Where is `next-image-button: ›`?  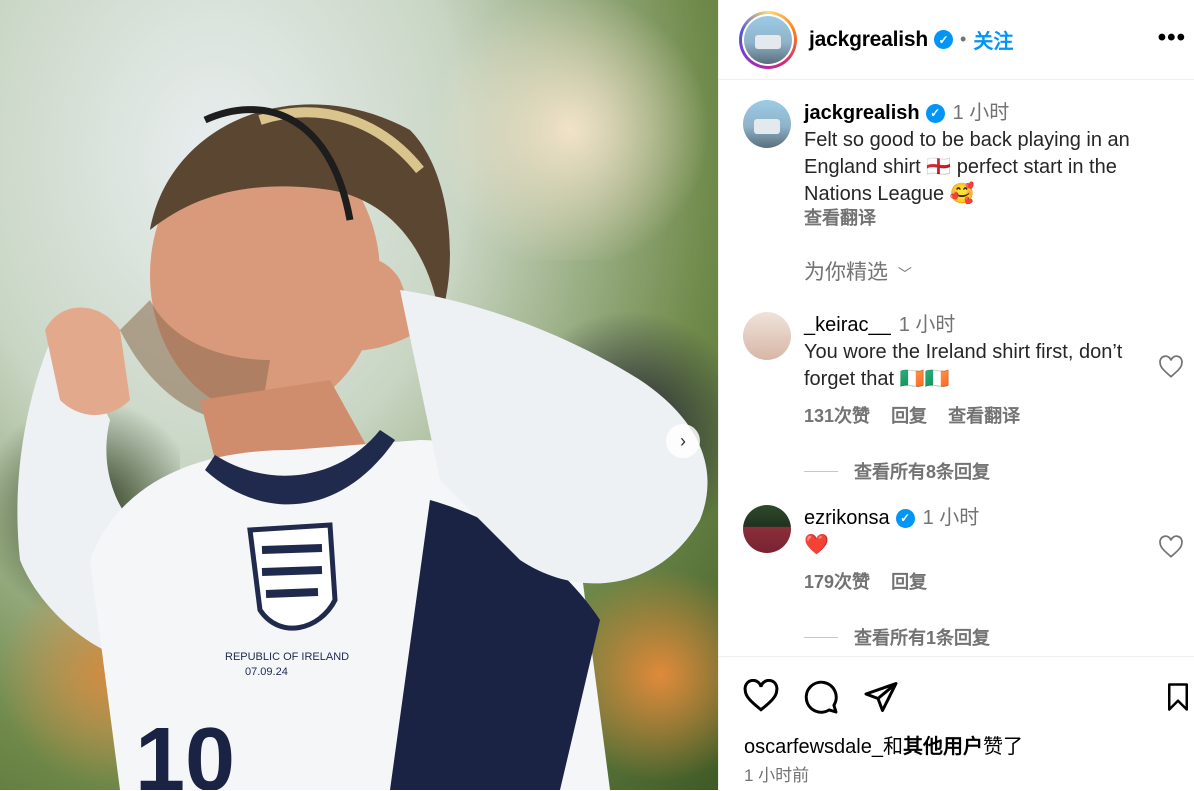 next-image-button: › is located at coordinates (683, 441).